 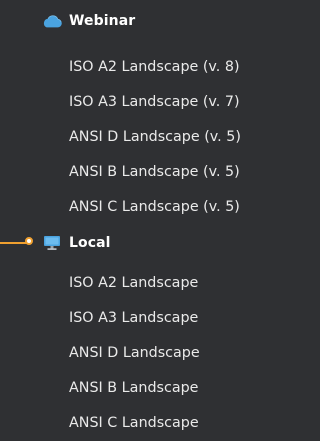 What do you see at coordinates (133, 318) in the screenshot?
I see `template-item-local-iso-a3: ISO A3 Landscape` at bounding box center [133, 318].